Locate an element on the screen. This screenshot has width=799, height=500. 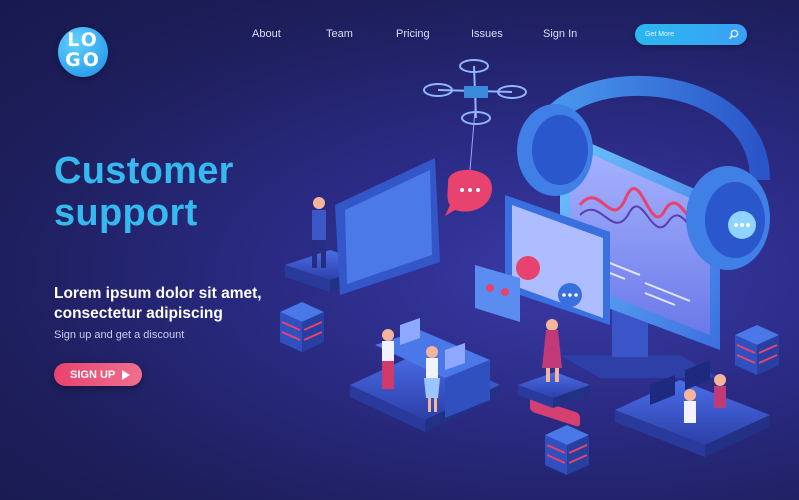
play-arrow-icon is located at coordinates (126, 375).